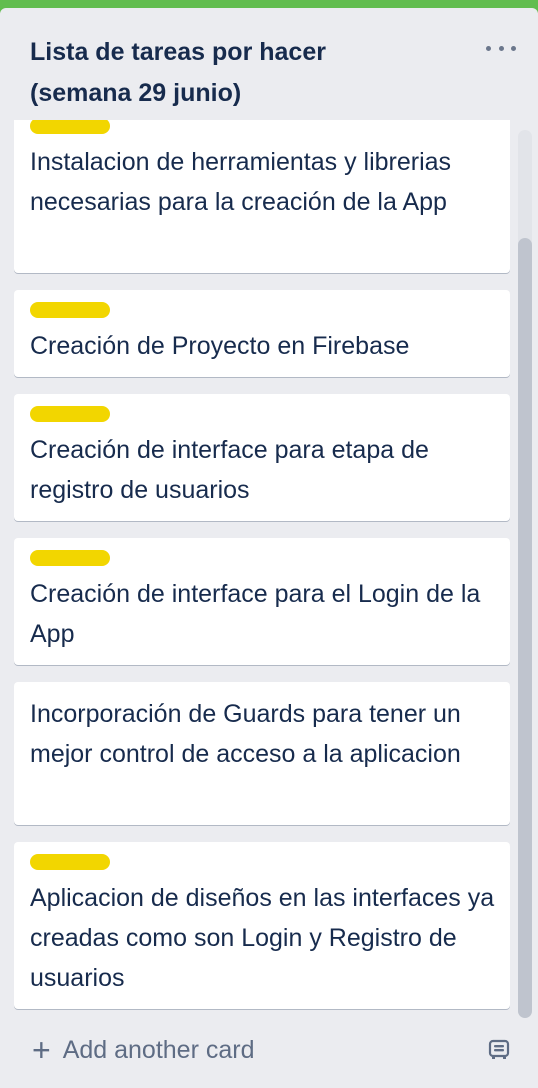  What do you see at coordinates (41, 1050) in the screenshot?
I see `plus-icon: +` at bounding box center [41, 1050].